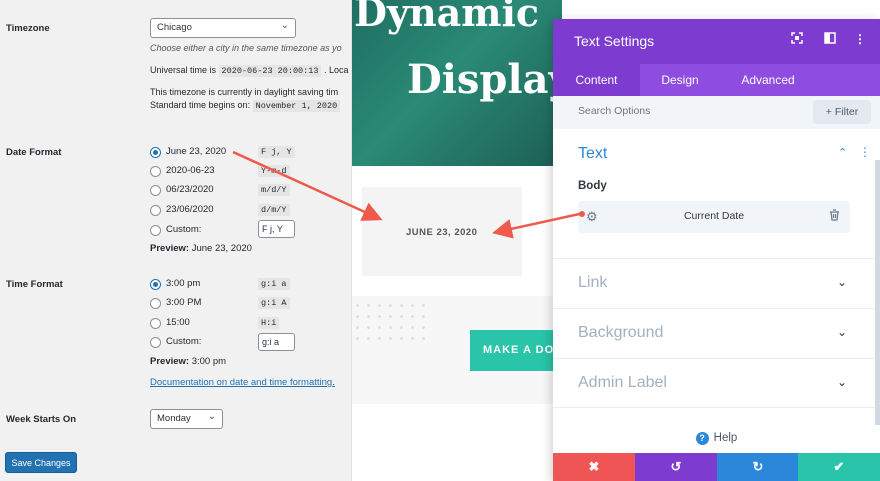  I want to click on tab-content: Content, so click(596, 80).